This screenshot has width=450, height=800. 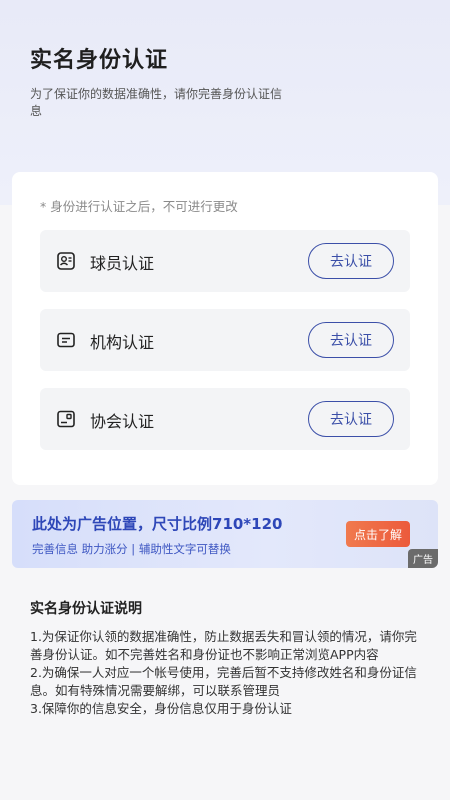 I want to click on association-verify-button: 去认证, so click(x=351, y=419).